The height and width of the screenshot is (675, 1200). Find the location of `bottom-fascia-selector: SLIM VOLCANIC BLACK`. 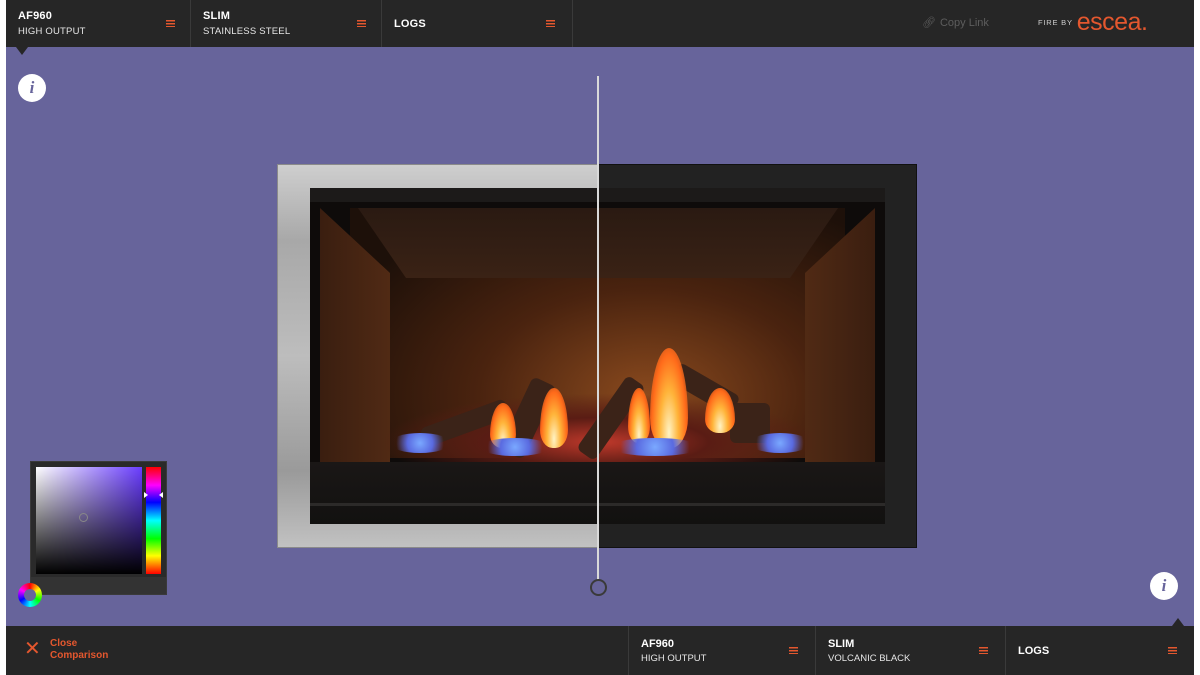

bottom-fascia-selector: SLIM VOLCANIC BLACK is located at coordinates (910, 650).